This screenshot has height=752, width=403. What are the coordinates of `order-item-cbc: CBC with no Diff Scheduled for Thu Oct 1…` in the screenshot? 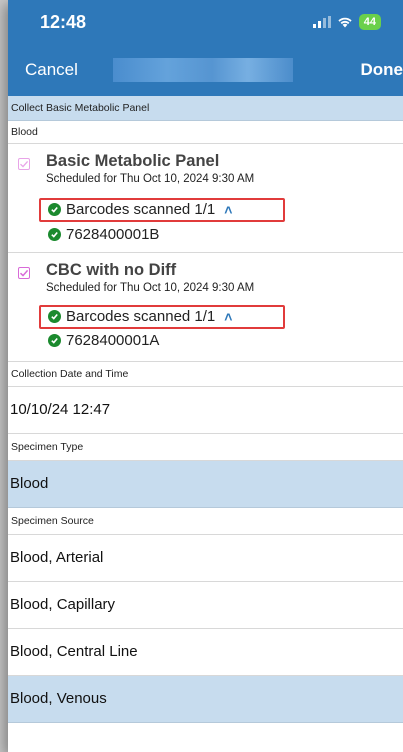 It's located at (205, 307).